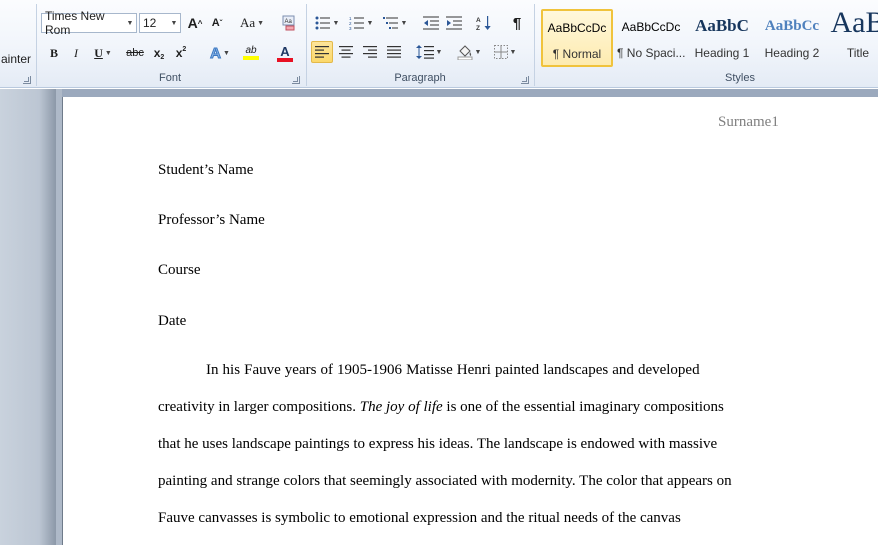  What do you see at coordinates (211, 220) in the screenshot?
I see `professor-name-line: Professor’s Name` at bounding box center [211, 220].